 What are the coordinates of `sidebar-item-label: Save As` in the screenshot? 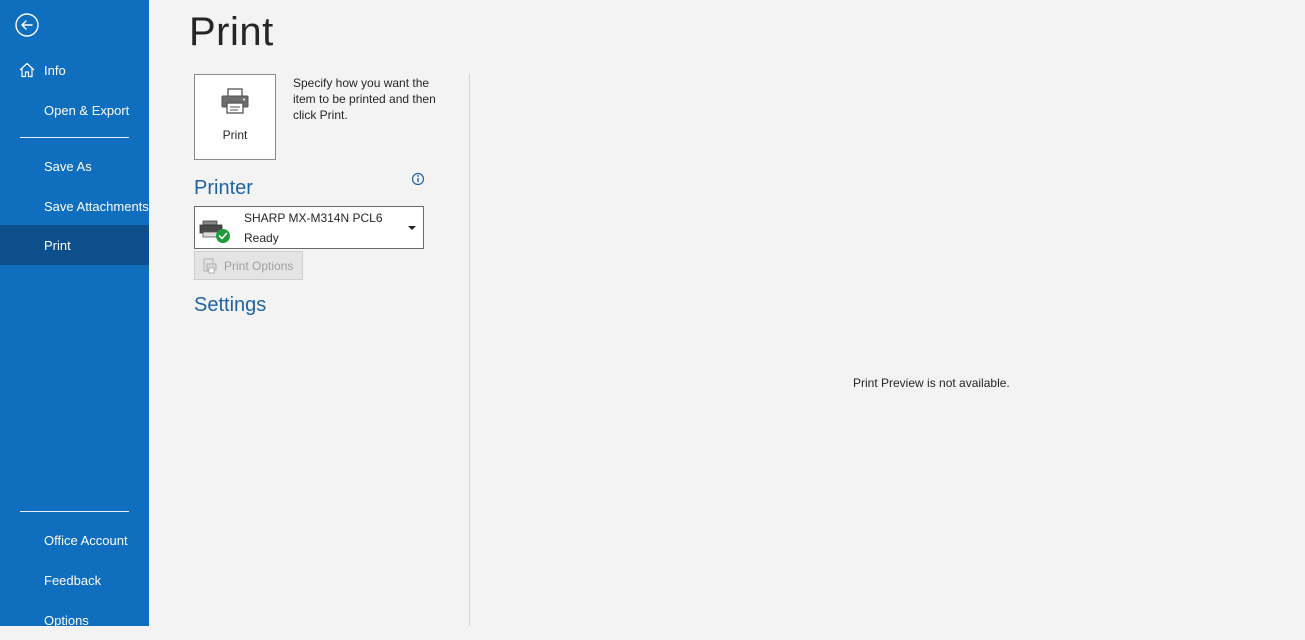 It's located at (68, 166).